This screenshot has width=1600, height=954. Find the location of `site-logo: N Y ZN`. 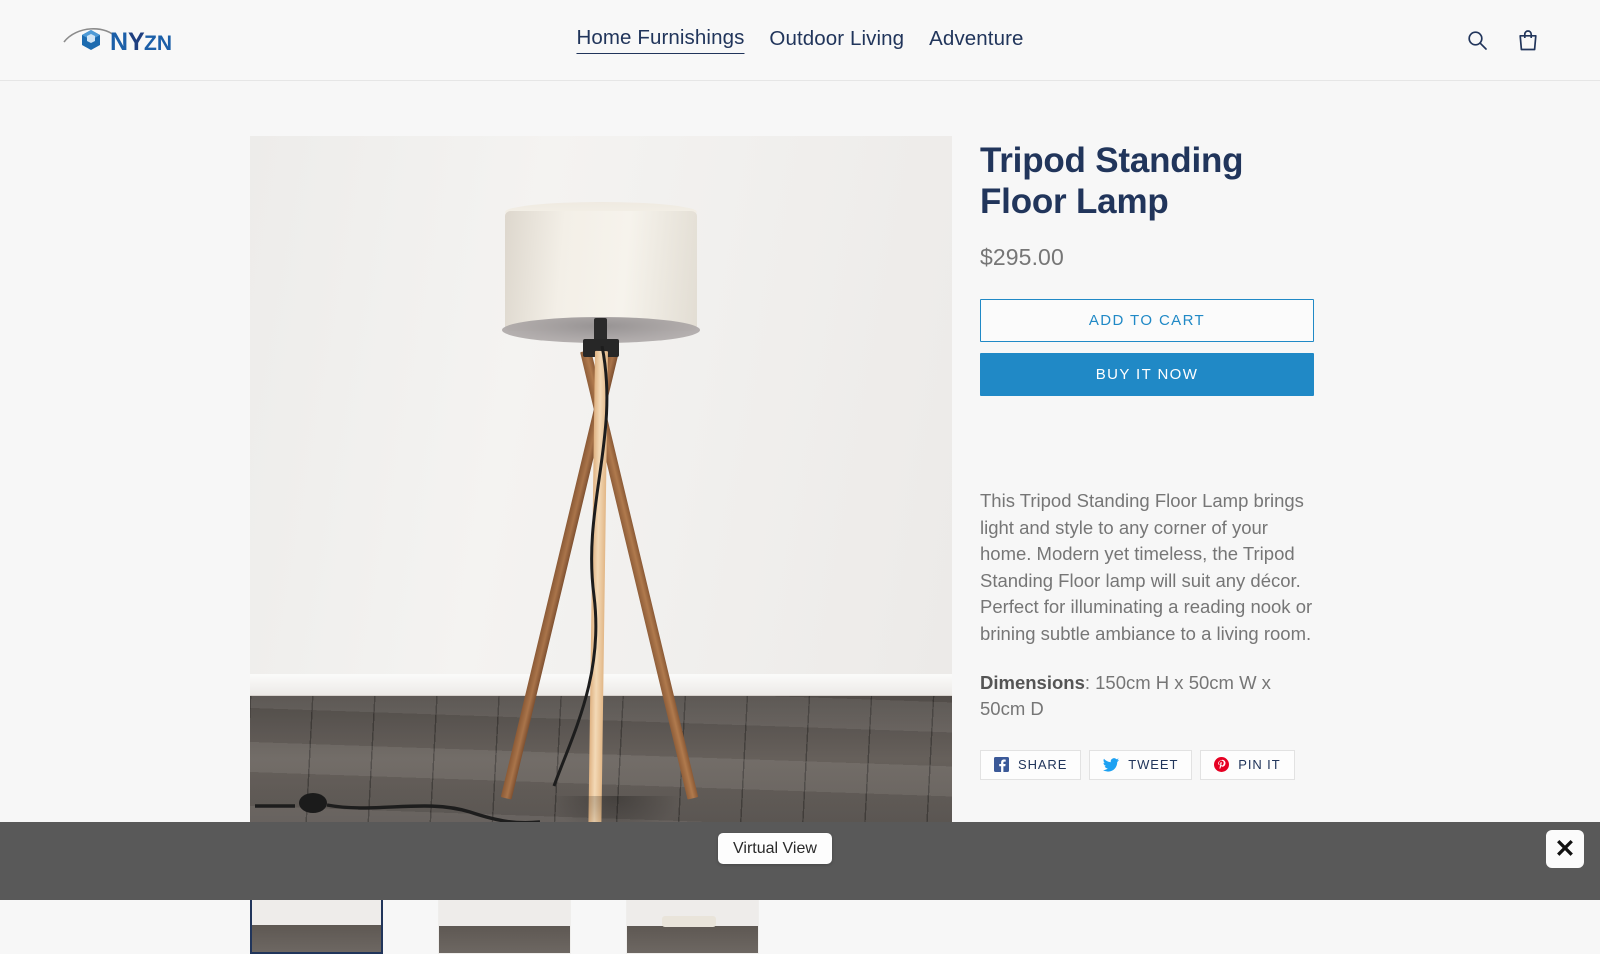

site-logo: N Y ZN is located at coordinates (123, 40).